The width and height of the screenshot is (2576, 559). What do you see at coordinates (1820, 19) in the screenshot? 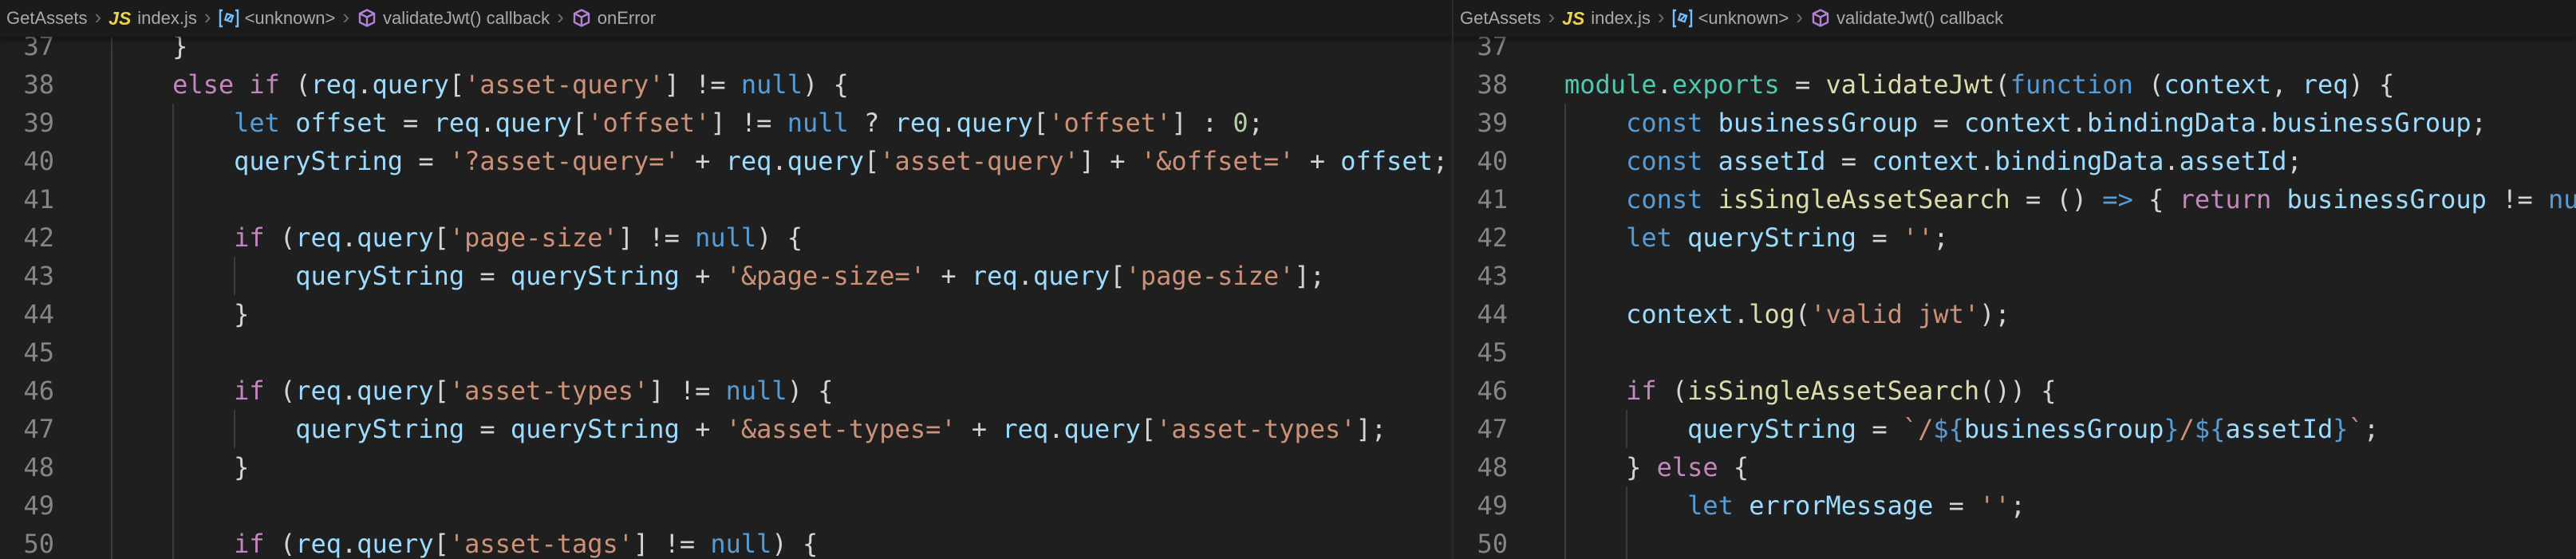
I see `function-symbol-icon` at bounding box center [1820, 19].